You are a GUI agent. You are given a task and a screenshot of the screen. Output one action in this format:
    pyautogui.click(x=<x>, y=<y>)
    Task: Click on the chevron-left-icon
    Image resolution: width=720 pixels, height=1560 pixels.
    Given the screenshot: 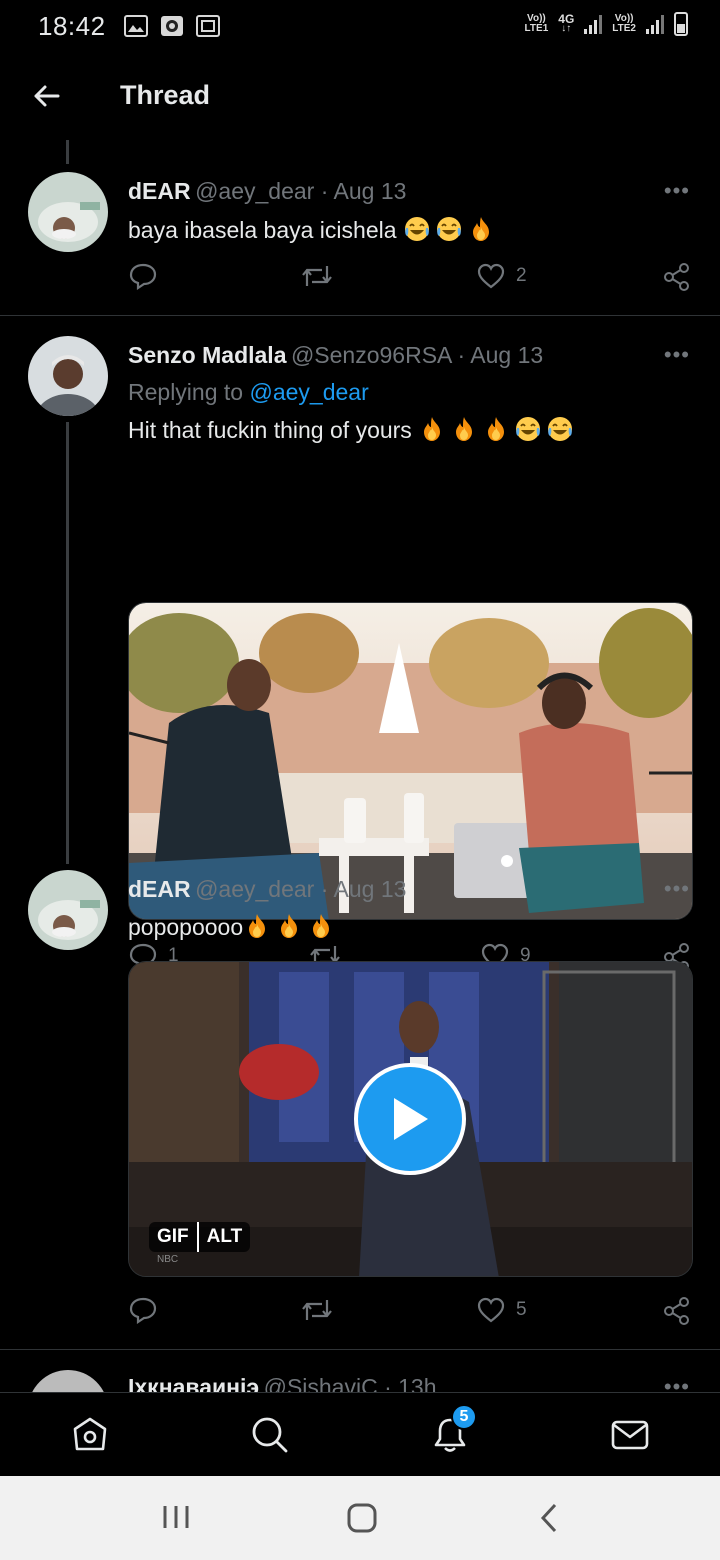 What is the action you would take?
    pyautogui.click(x=548, y=1518)
    